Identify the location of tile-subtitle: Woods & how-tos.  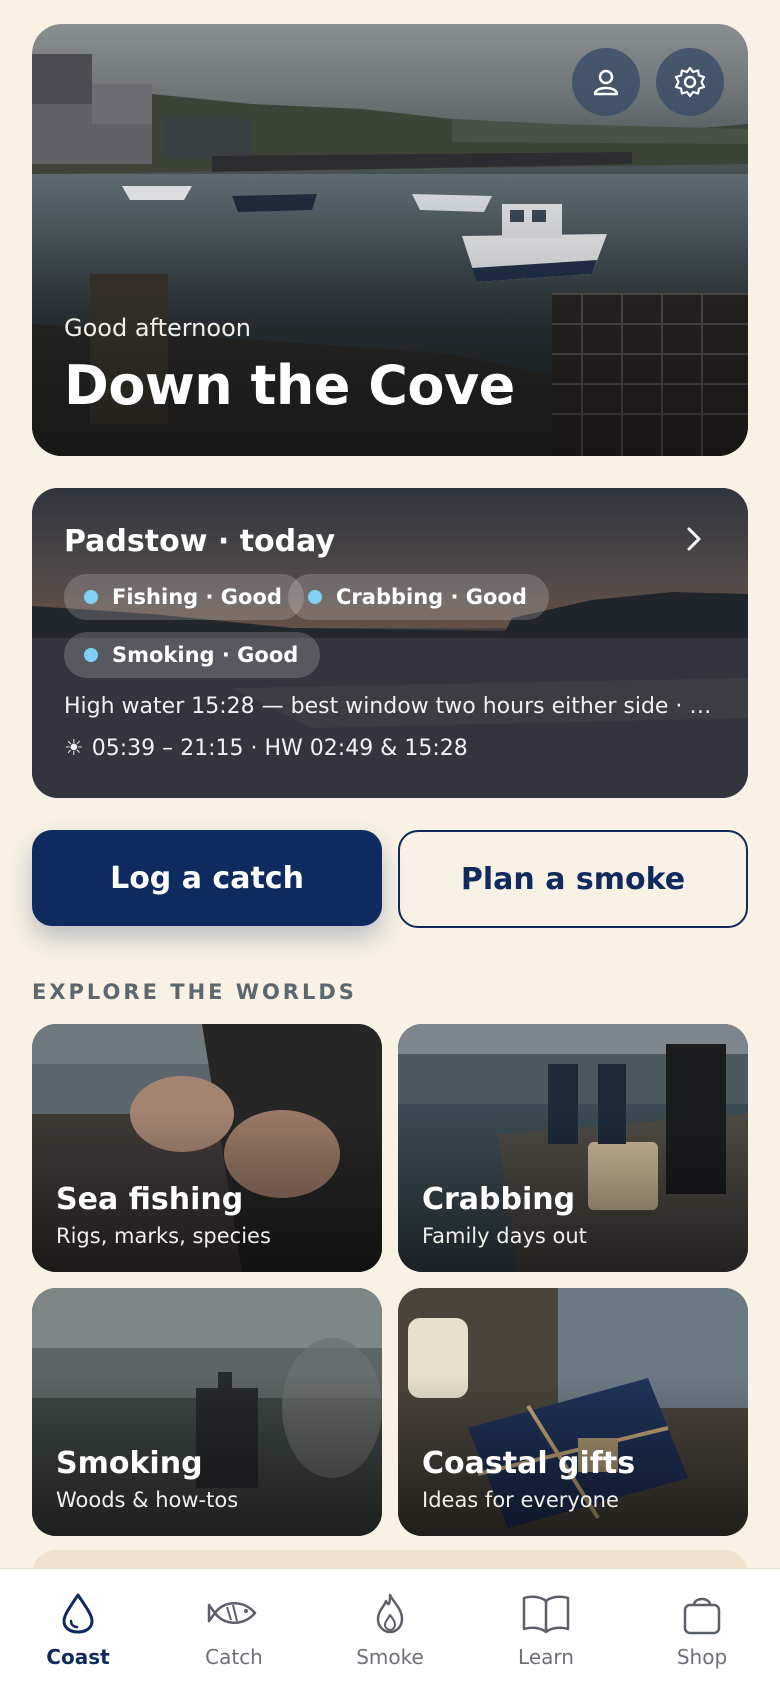
(147, 1500).